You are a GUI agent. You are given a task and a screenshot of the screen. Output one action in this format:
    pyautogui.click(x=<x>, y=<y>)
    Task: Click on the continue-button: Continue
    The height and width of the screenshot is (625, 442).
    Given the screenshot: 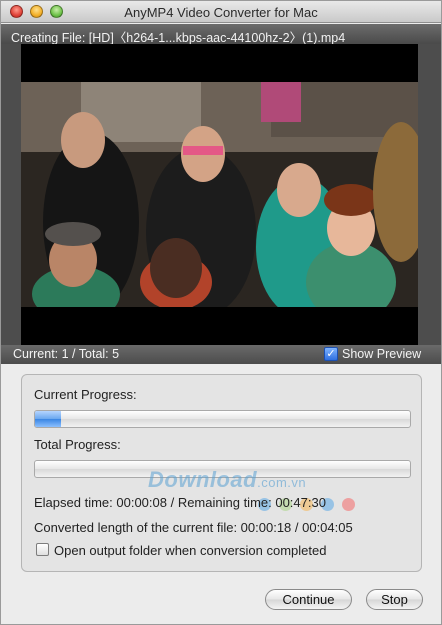 What is the action you would take?
    pyautogui.click(x=308, y=599)
    